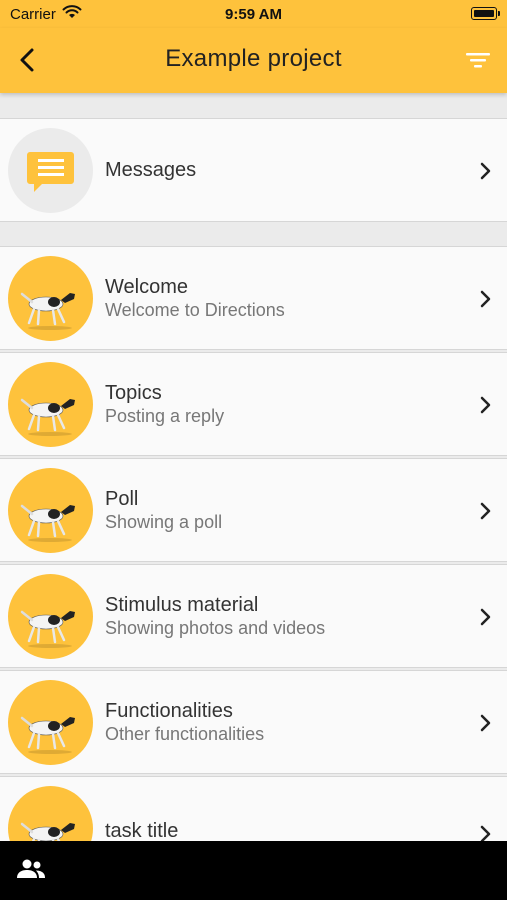  What do you see at coordinates (185, 734) in the screenshot?
I see `item-subtitle: Other functionalities` at bounding box center [185, 734].